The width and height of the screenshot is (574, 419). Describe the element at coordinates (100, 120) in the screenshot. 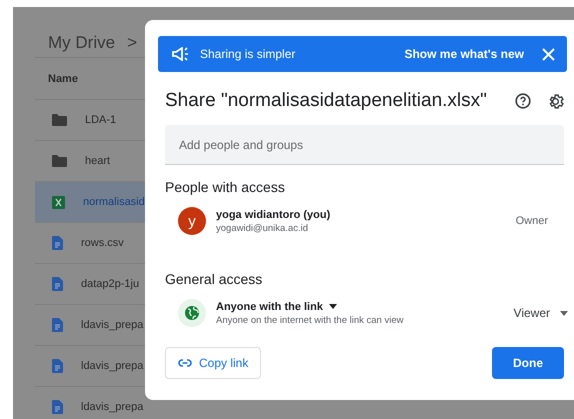

I see `file-name: LDA-1` at that location.